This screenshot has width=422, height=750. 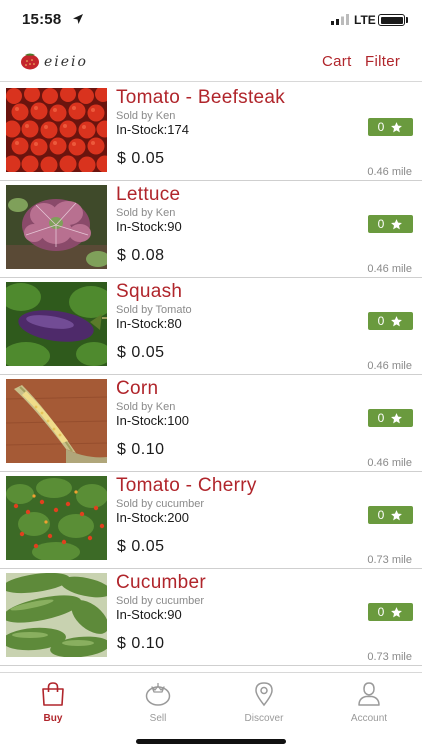 I want to click on shopping-bag-icon, so click(x=53, y=694).